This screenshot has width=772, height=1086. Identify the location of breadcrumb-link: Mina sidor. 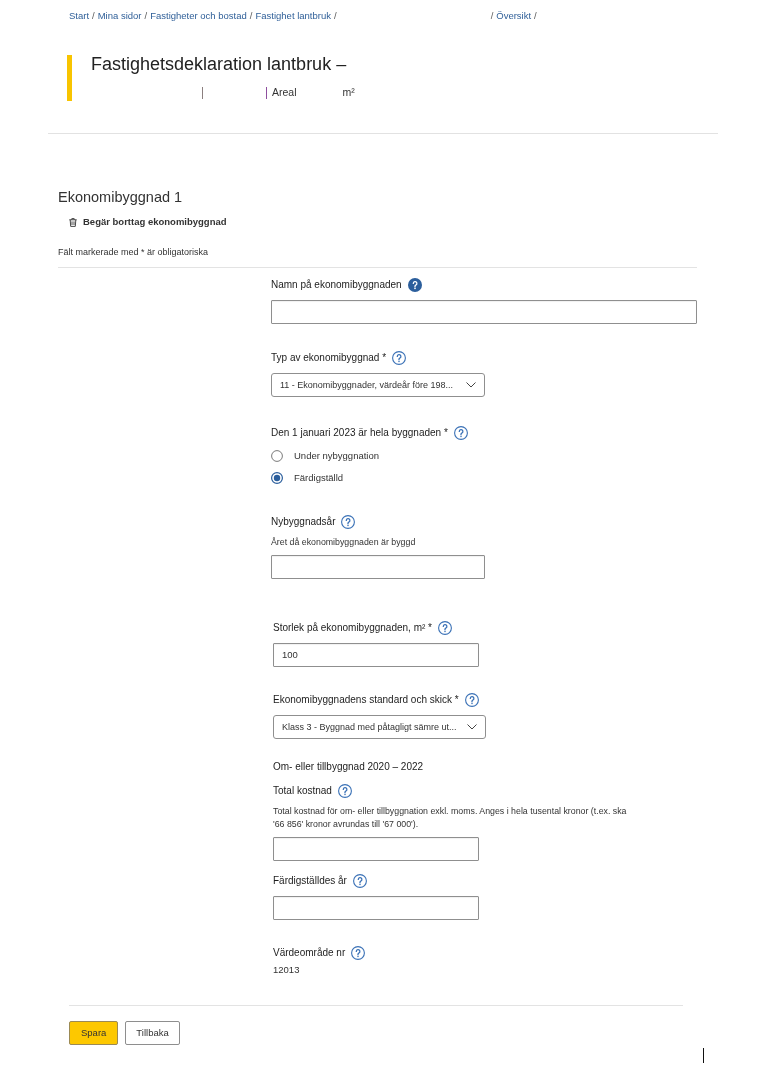
(119, 16).